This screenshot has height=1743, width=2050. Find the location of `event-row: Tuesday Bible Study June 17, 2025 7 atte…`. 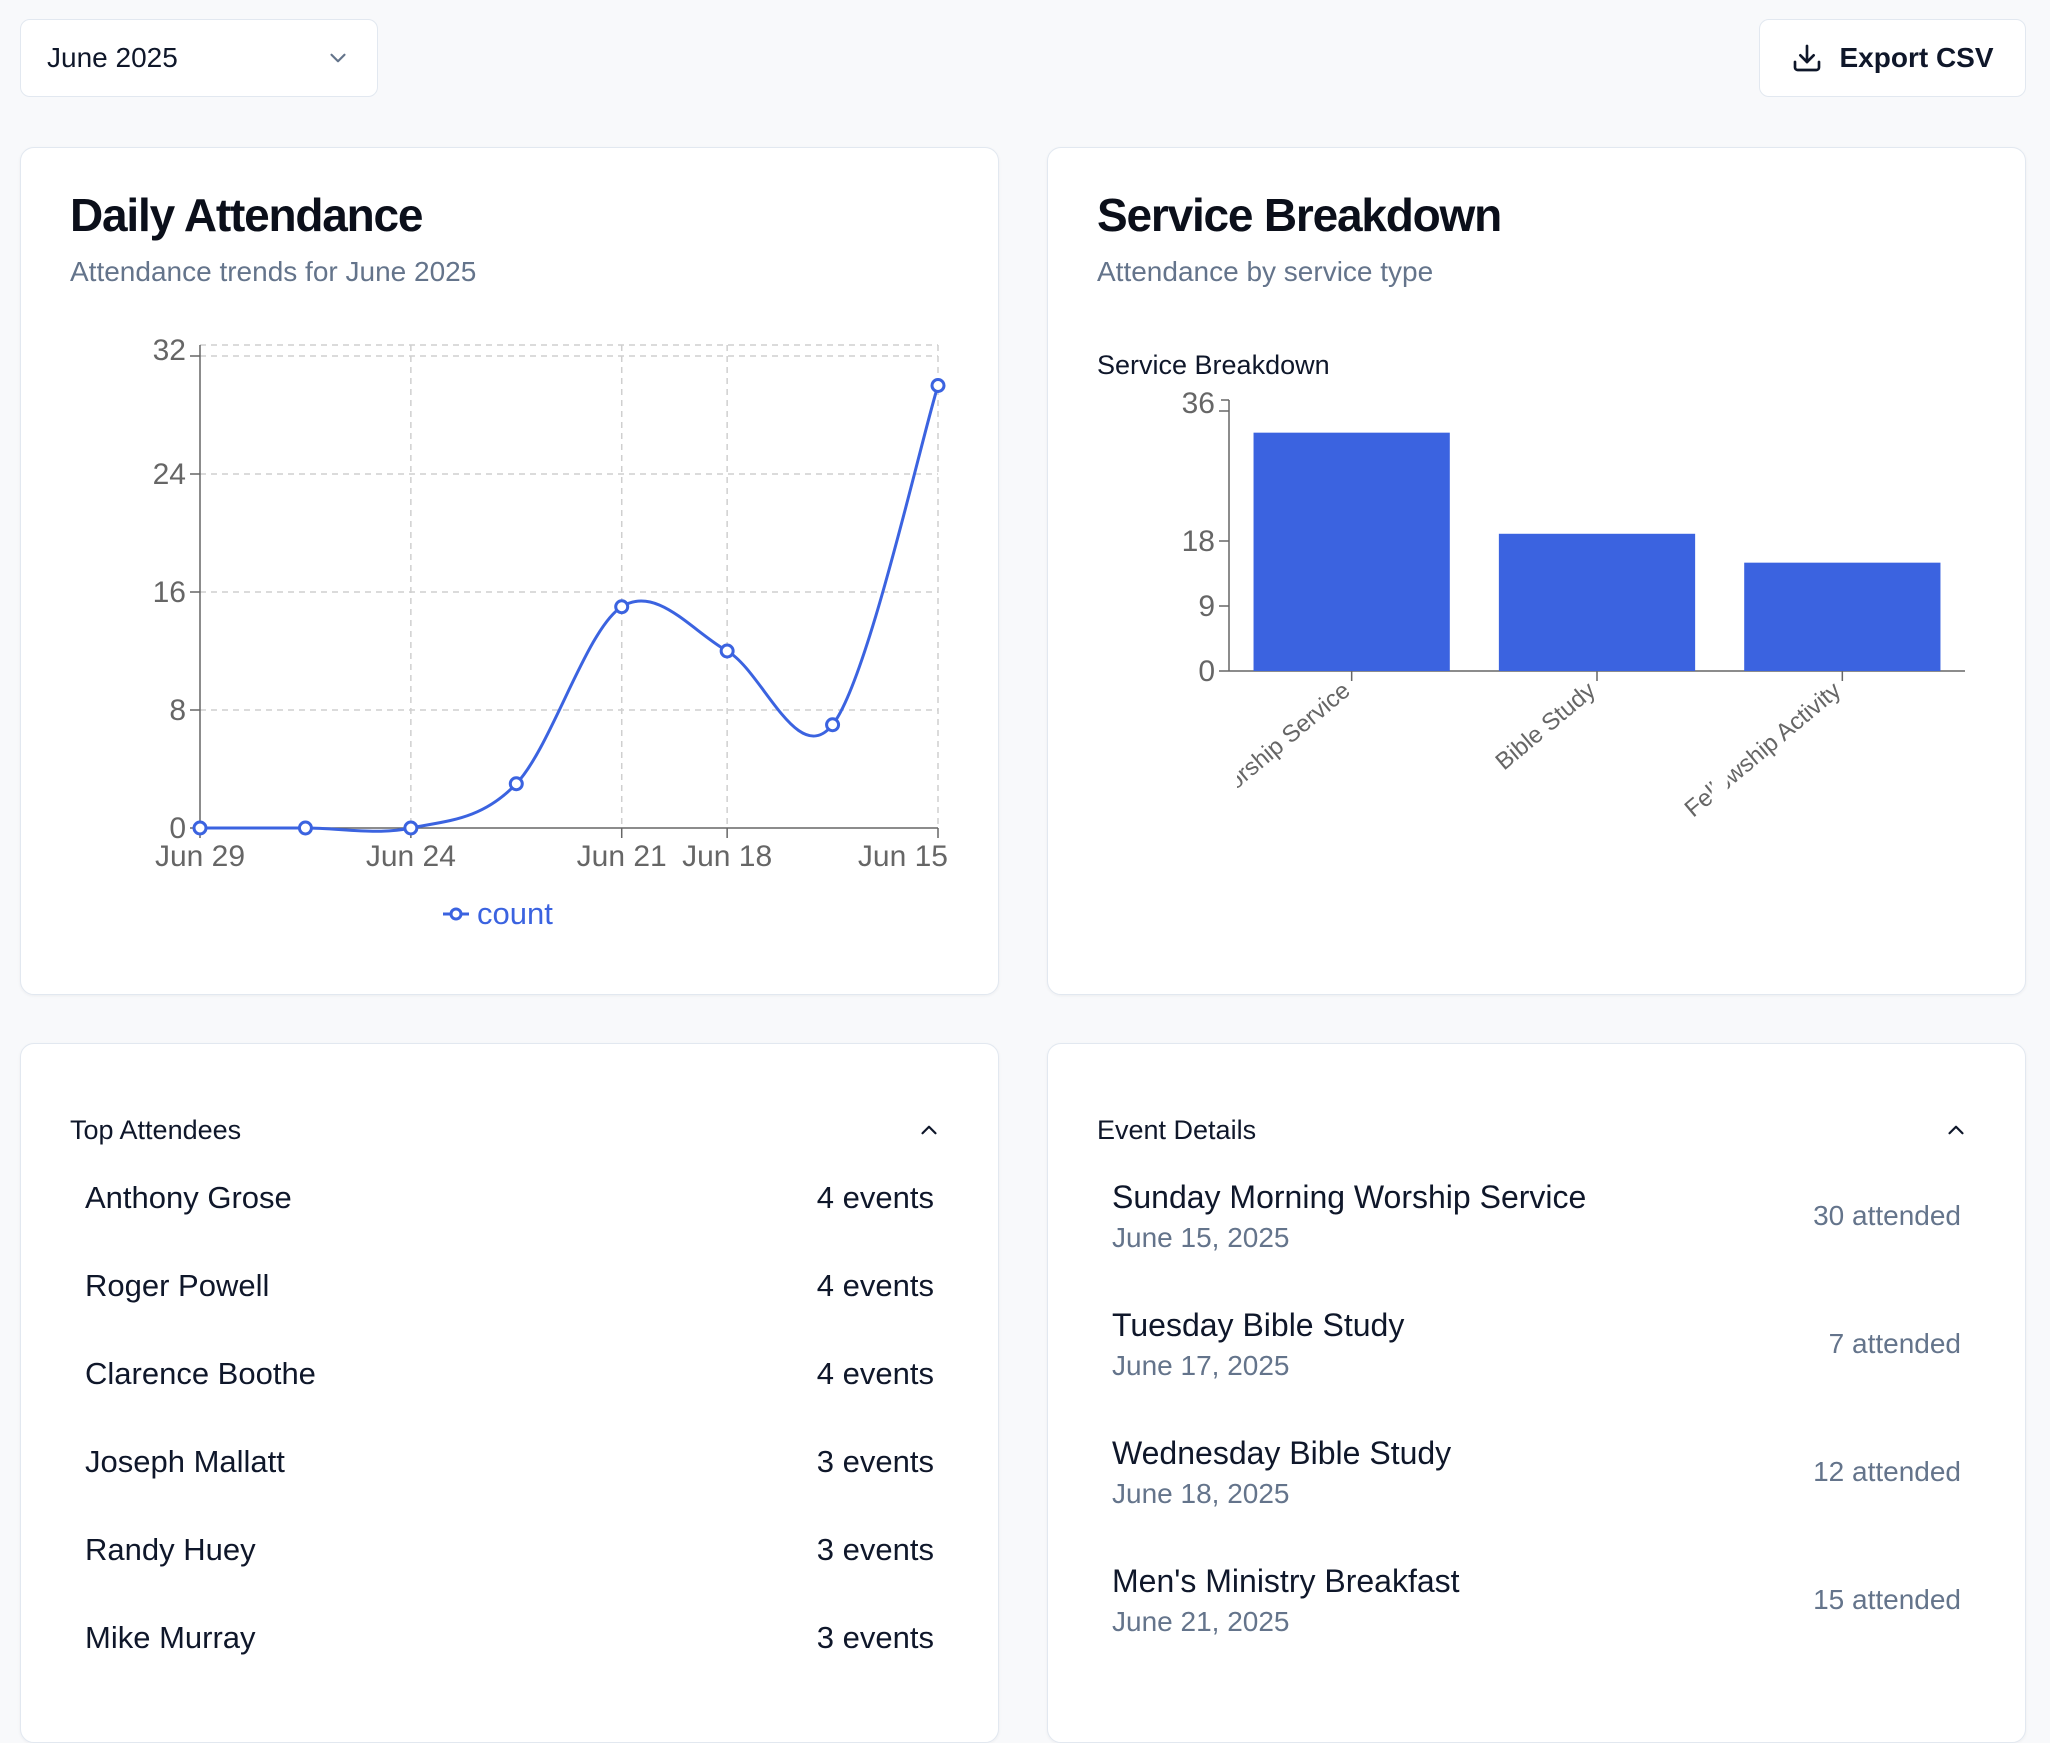

event-row: Tuesday Bible Study June 17, 2025 7 atte… is located at coordinates (1536, 1344).